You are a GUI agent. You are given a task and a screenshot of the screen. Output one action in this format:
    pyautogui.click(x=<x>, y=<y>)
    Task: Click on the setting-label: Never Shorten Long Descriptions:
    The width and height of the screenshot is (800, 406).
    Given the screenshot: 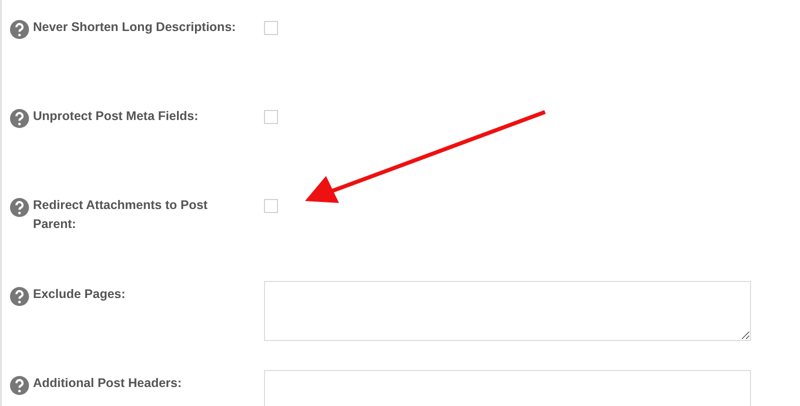 What is the action you would take?
    pyautogui.click(x=135, y=27)
    